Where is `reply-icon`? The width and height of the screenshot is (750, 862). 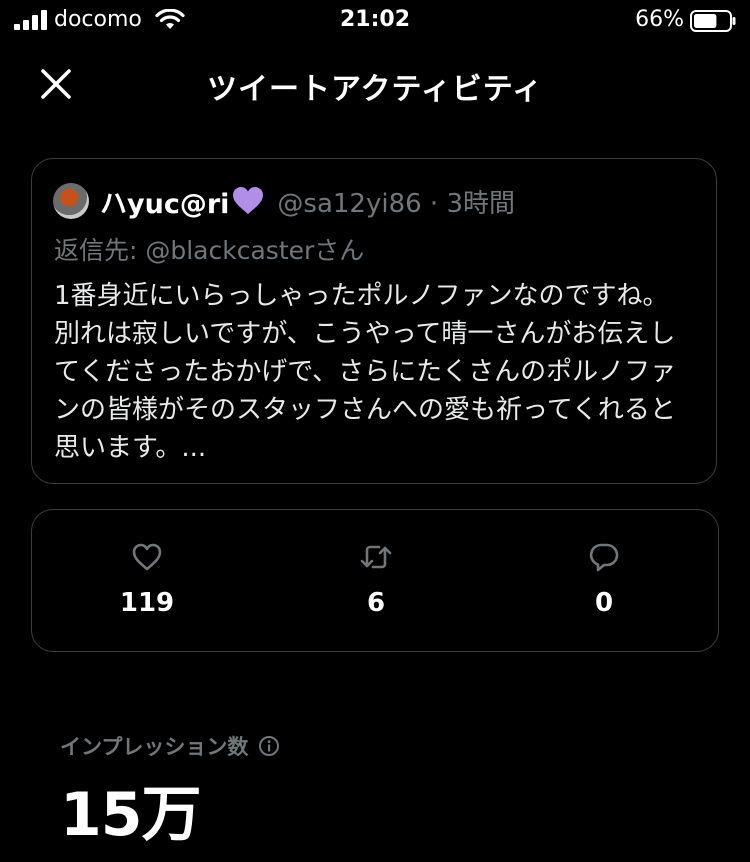
reply-icon is located at coordinates (604, 557).